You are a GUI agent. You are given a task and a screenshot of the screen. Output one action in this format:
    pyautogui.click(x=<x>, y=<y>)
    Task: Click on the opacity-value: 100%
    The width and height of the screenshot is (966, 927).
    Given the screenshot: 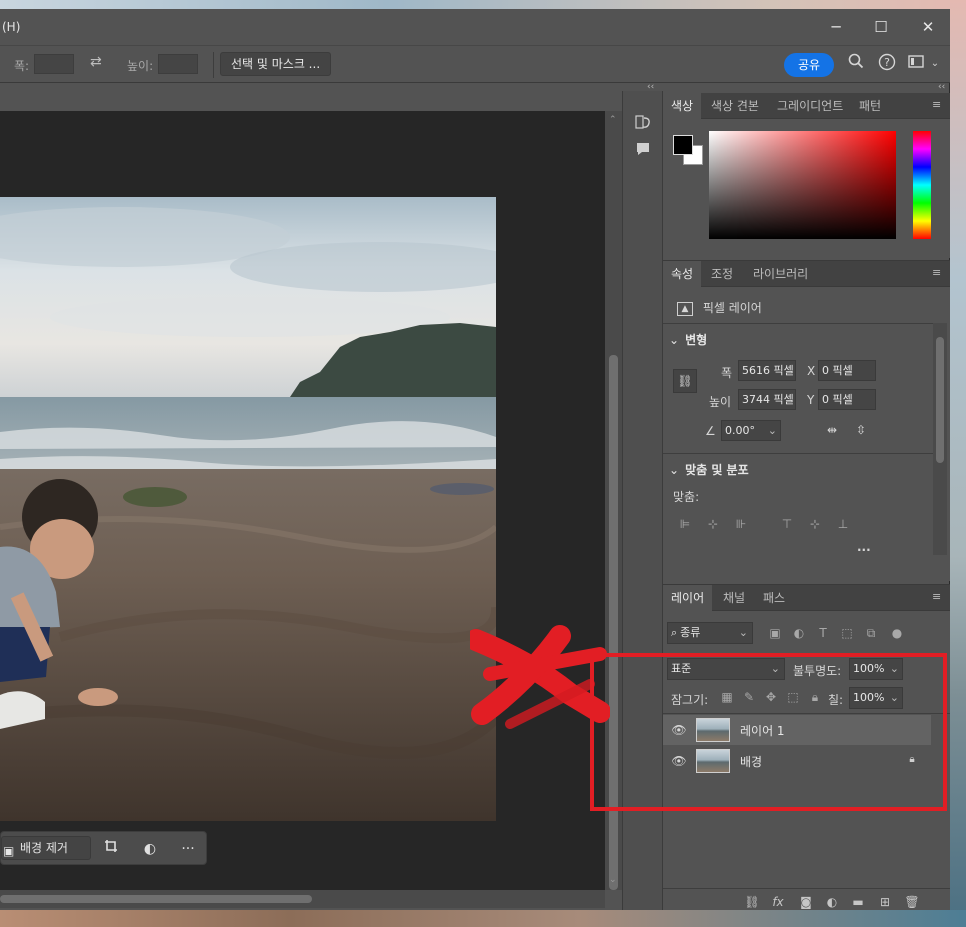 What is the action you would take?
    pyautogui.click(x=869, y=668)
    